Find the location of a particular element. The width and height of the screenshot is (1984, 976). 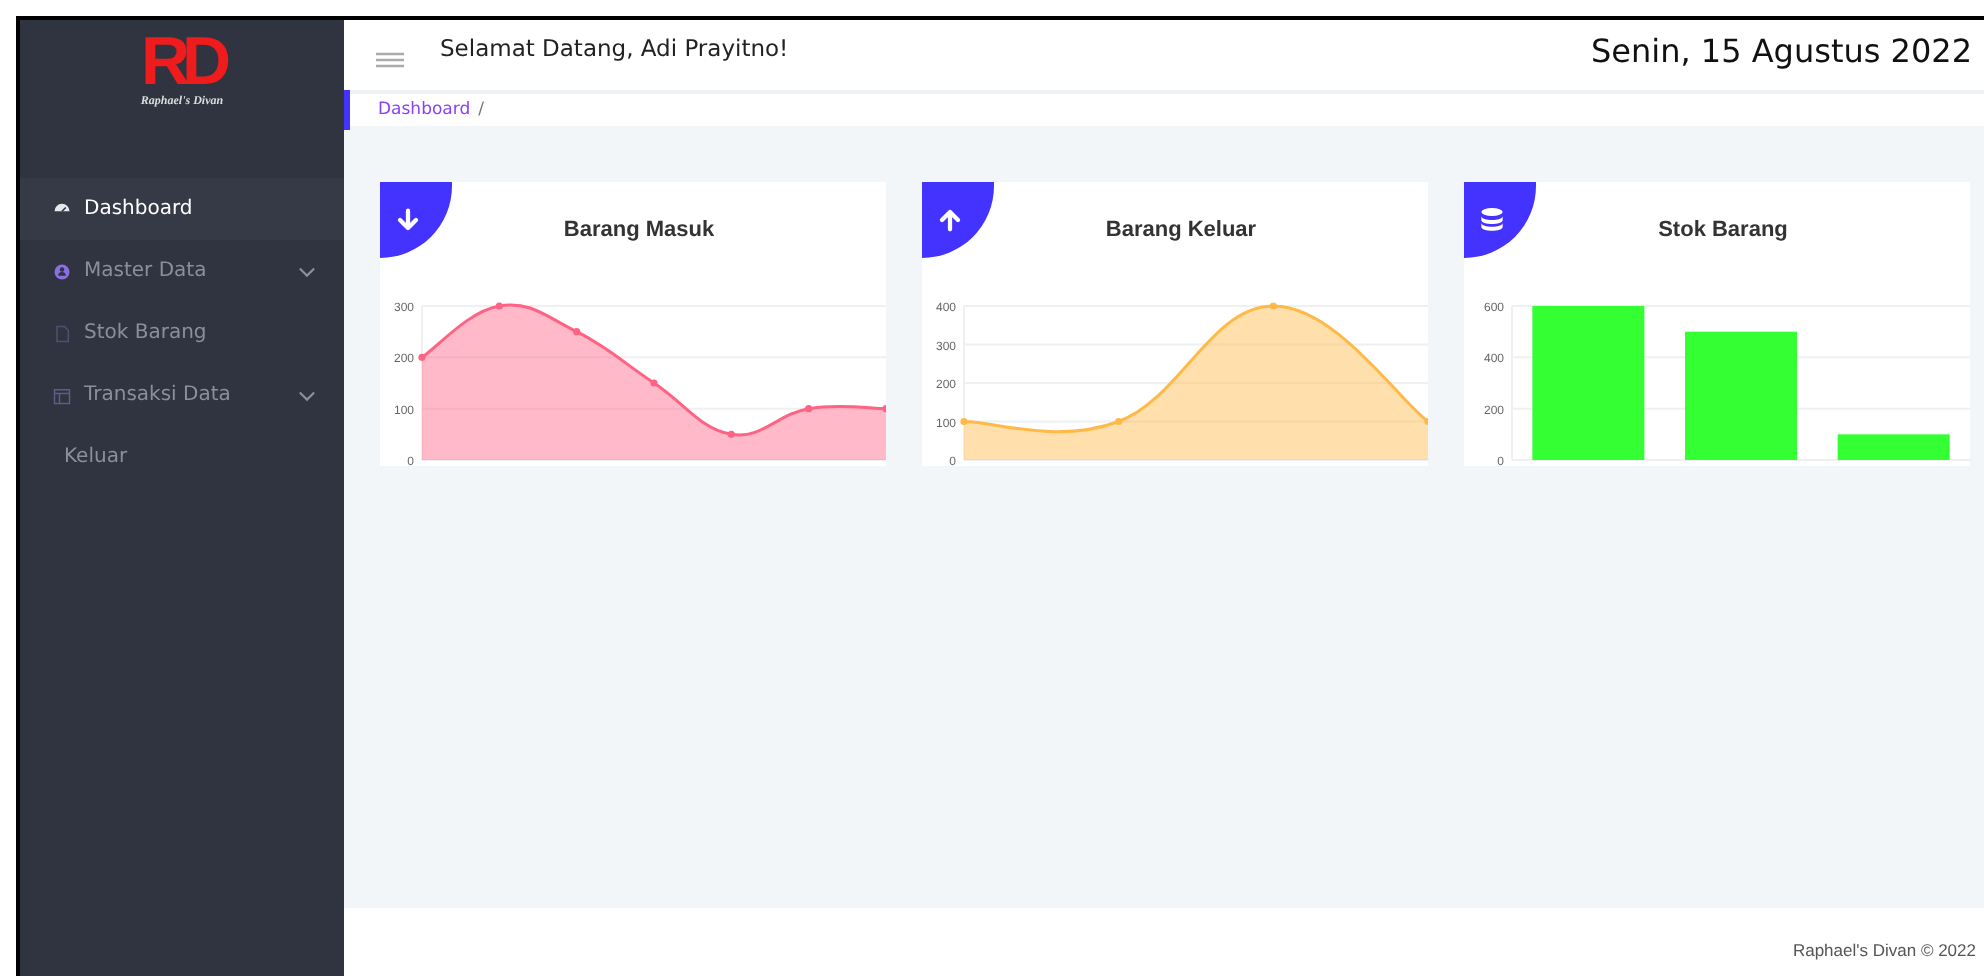

table-icon is located at coordinates (62, 395).